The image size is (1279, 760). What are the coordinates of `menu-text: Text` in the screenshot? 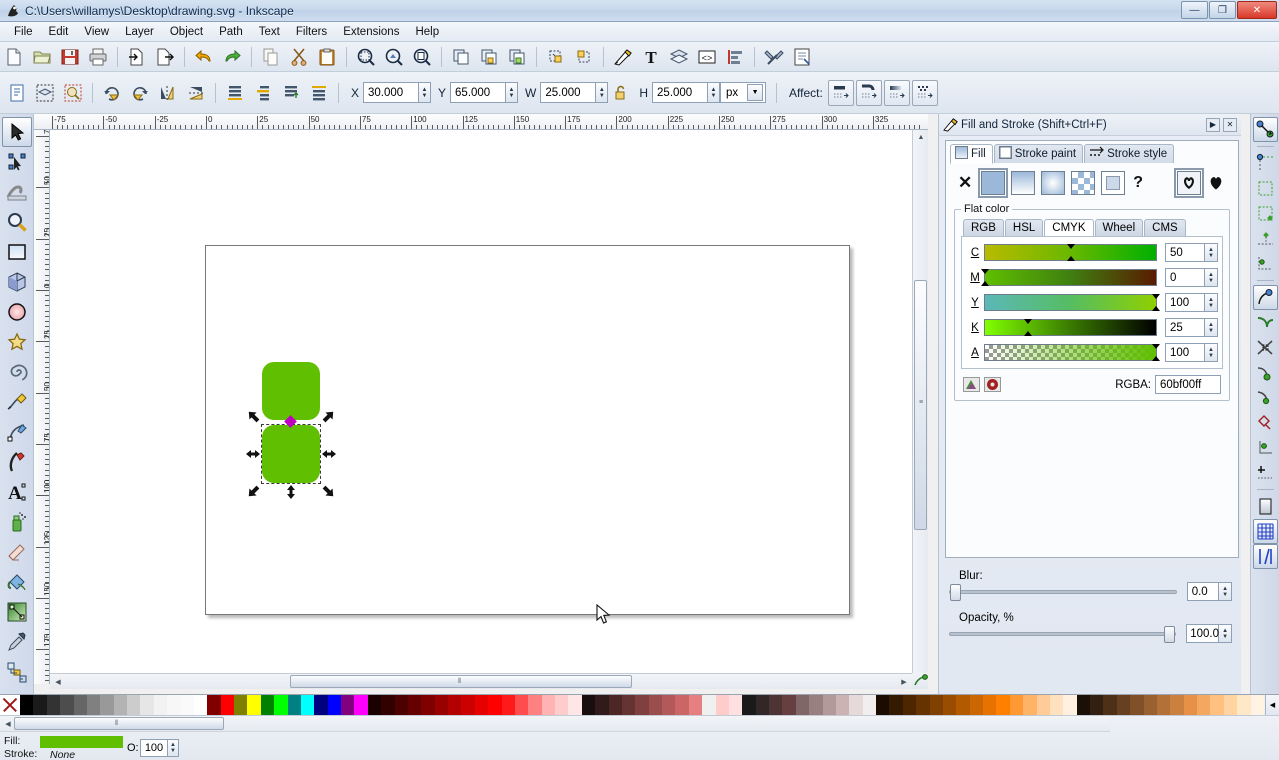 It's located at (269, 32).